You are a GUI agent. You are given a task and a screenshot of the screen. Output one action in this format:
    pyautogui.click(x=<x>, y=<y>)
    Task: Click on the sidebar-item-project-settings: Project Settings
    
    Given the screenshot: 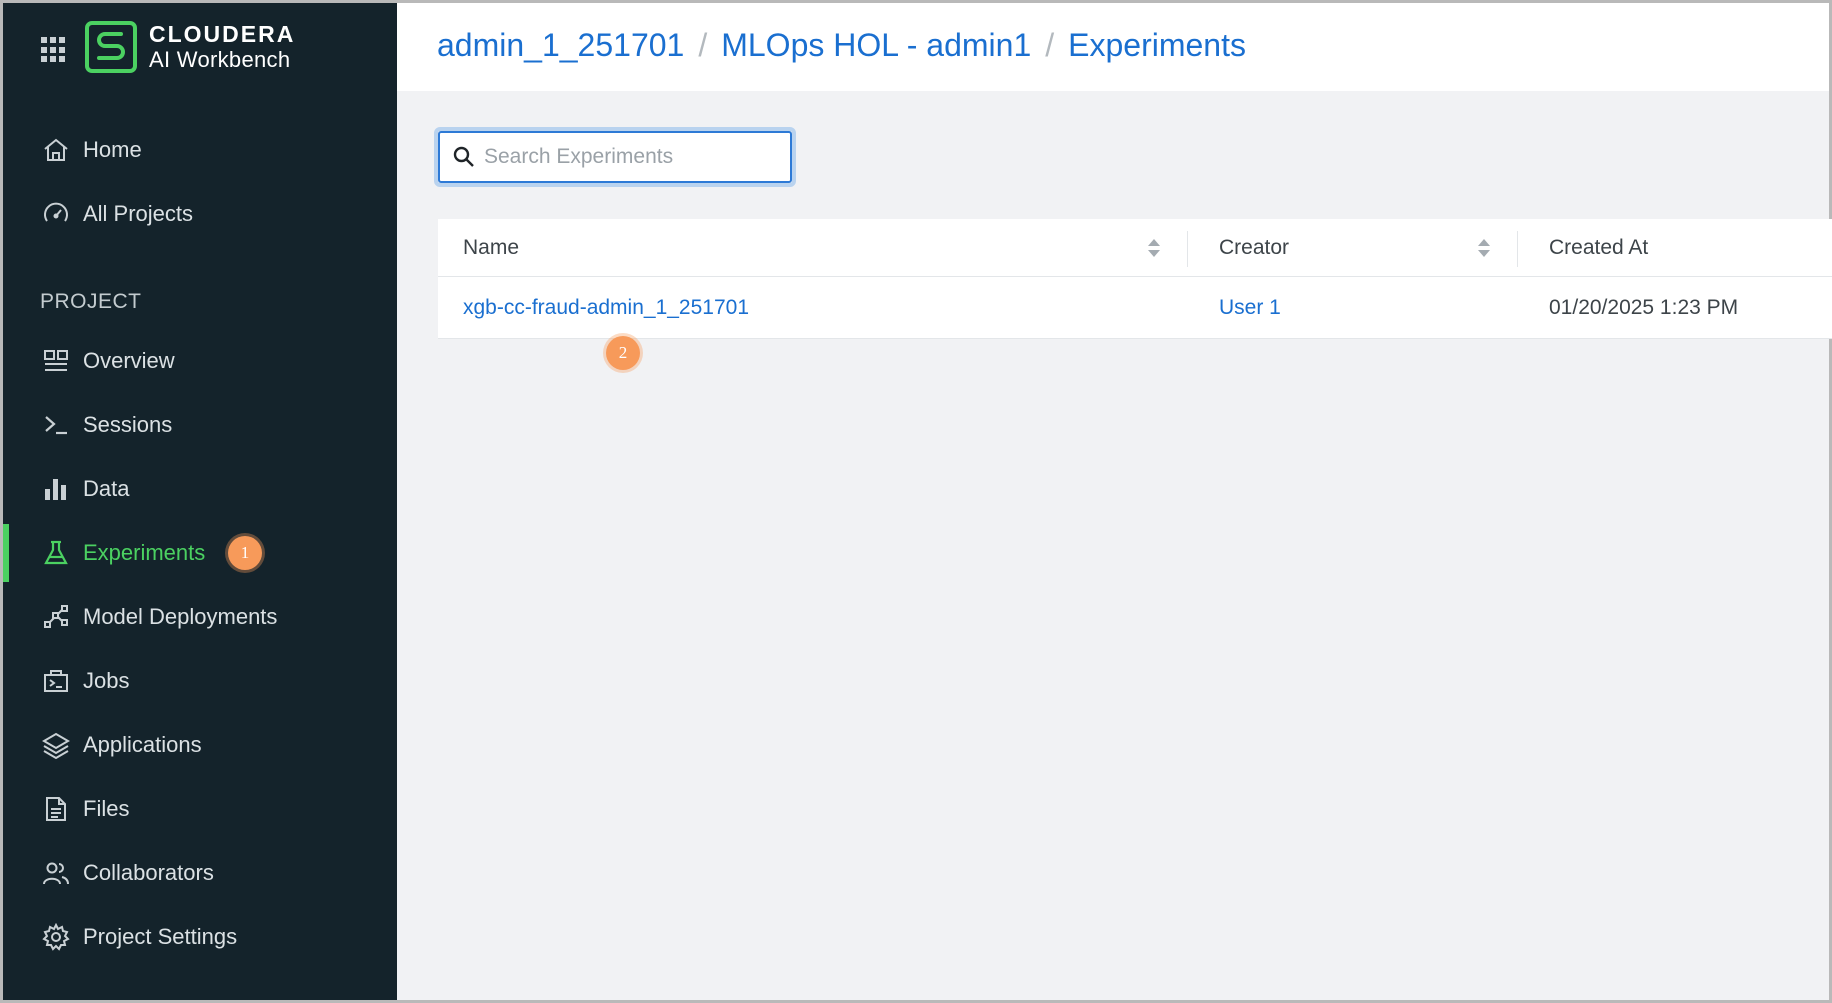 What is the action you would take?
    pyautogui.click(x=200, y=937)
    